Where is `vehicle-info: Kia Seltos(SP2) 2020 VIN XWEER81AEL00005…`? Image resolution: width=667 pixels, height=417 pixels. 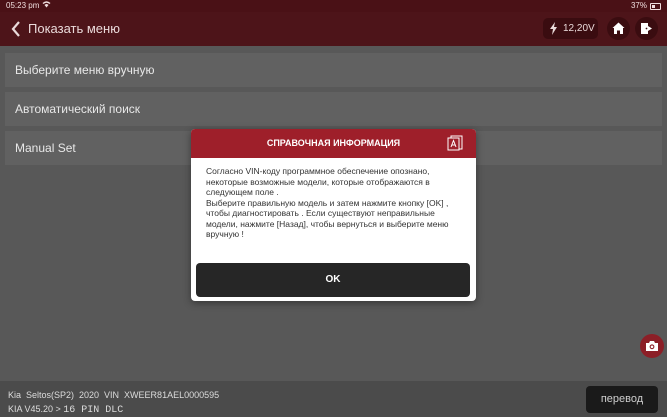 vehicle-info: Kia Seltos(SP2) 2020 VIN XWEER81AEL00005… is located at coordinates (114, 395).